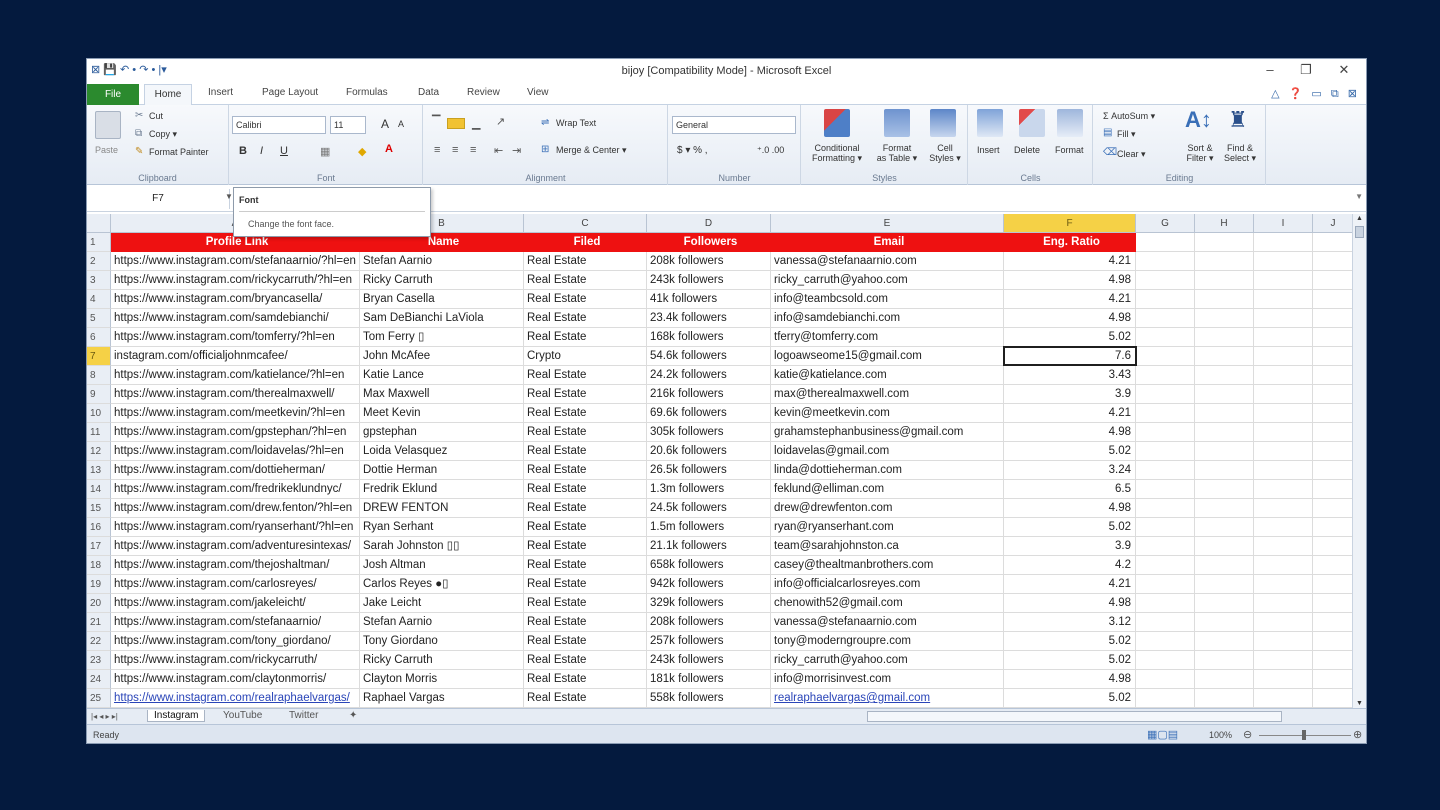 The height and width of the screenshot is (810, 1440). What do you see at coordinates (385, 124) in the screenshot?
I see `grow-font-button: A` at bounding box center [385, 124].